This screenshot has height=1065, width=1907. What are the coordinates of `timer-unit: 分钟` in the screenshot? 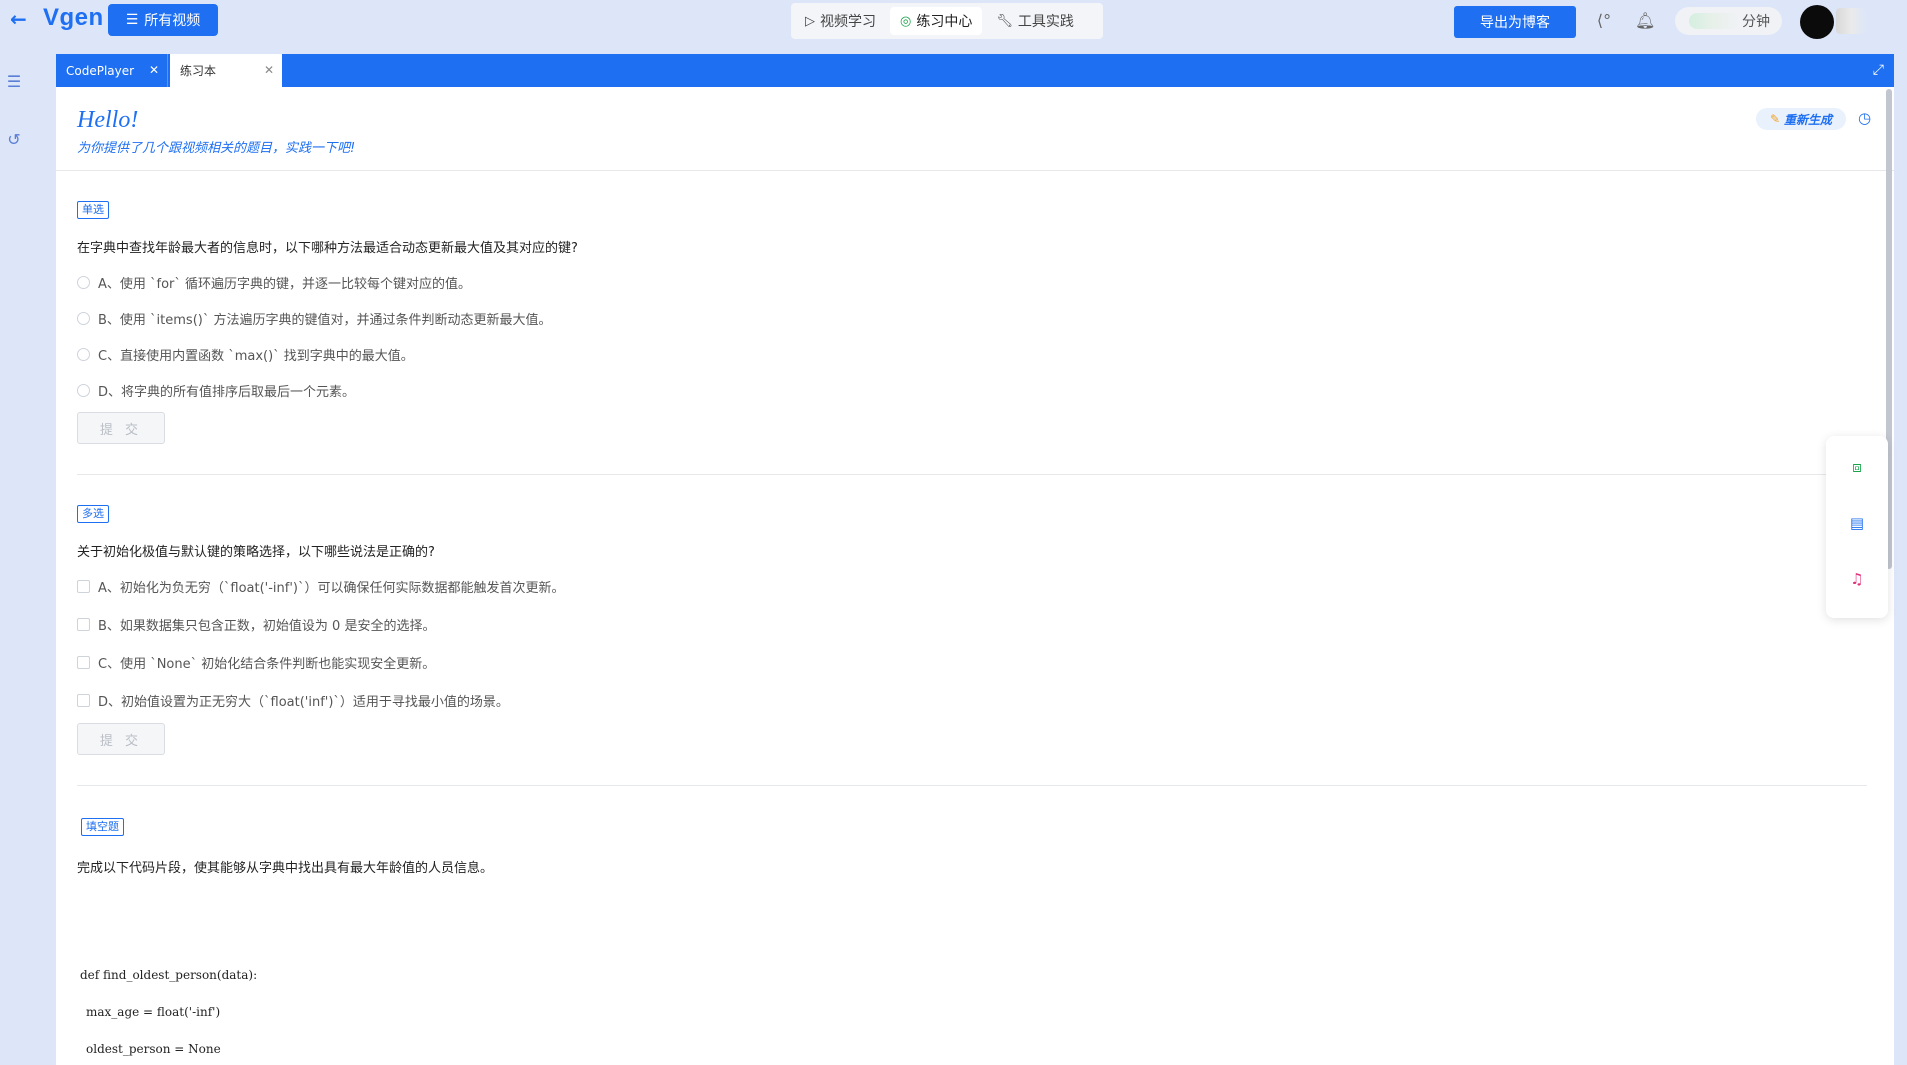 It's located at (1756, 22).